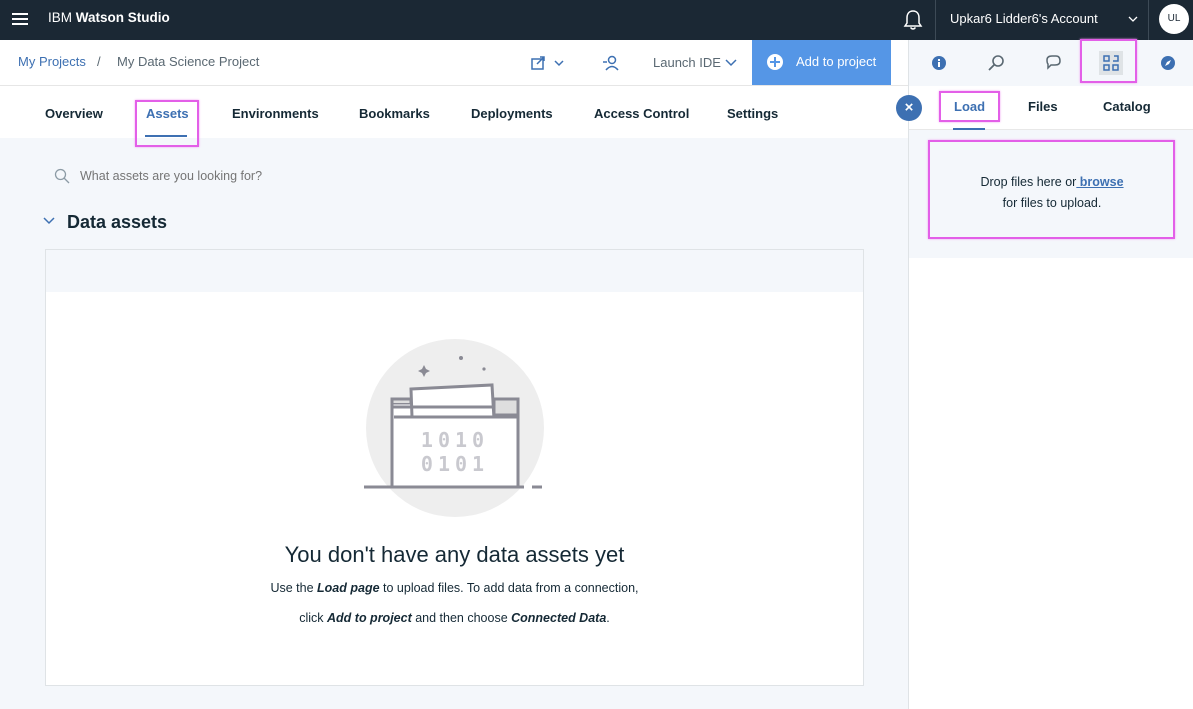  What do you see at coordinates (1108, 61) in the screenshot?
I see `highlight-data-icon` at bounding box center [1108, 61].